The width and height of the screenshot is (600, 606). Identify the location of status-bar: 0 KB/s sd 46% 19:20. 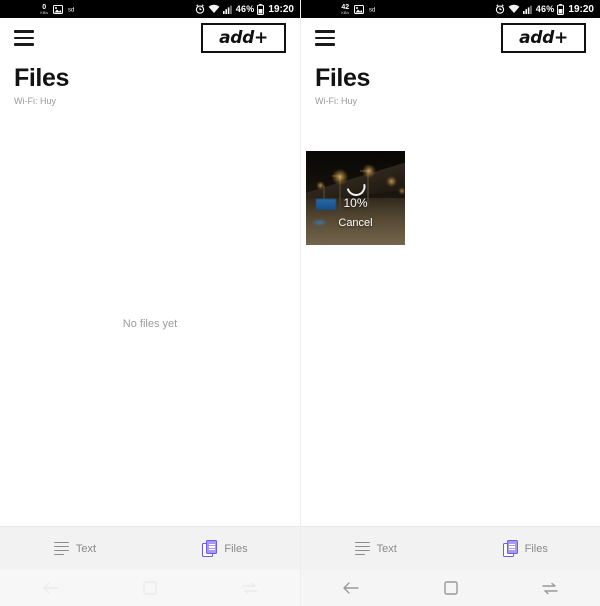
(150, 9).